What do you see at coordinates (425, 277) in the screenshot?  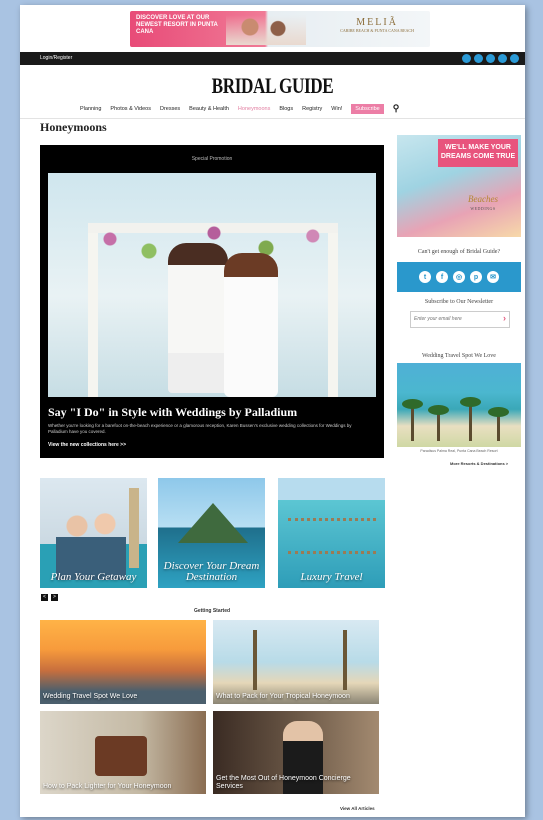 I see `twitter-icon: t` at bounding box center [425, 277].